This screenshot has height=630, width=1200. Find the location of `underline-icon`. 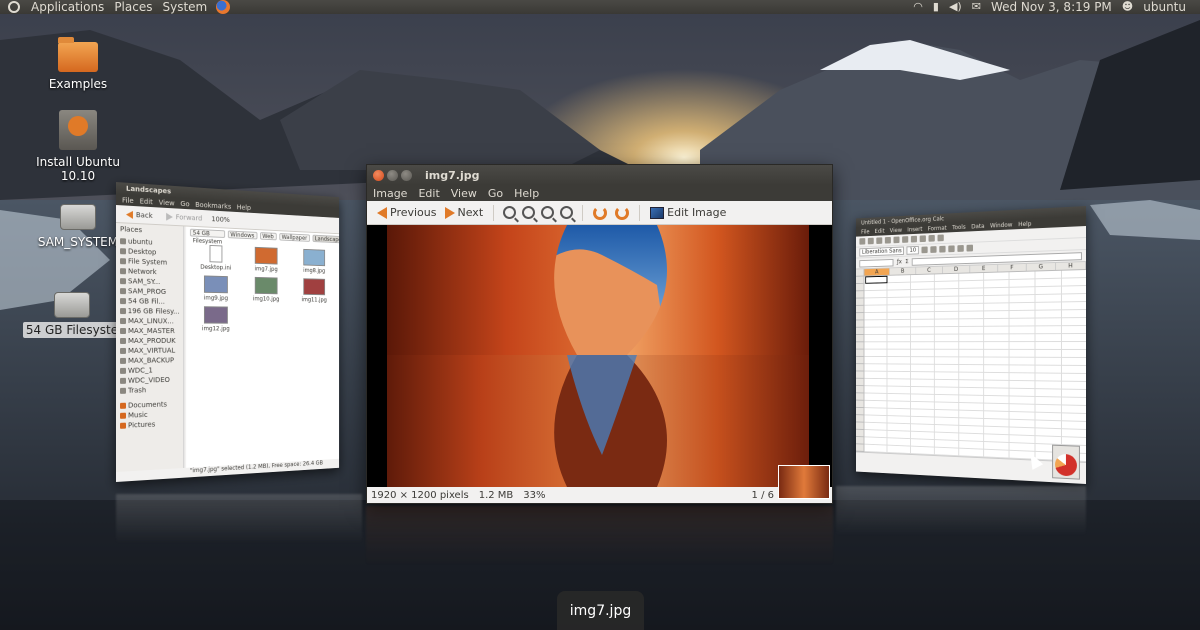

underline-icon is located at coordinates (942, 249).